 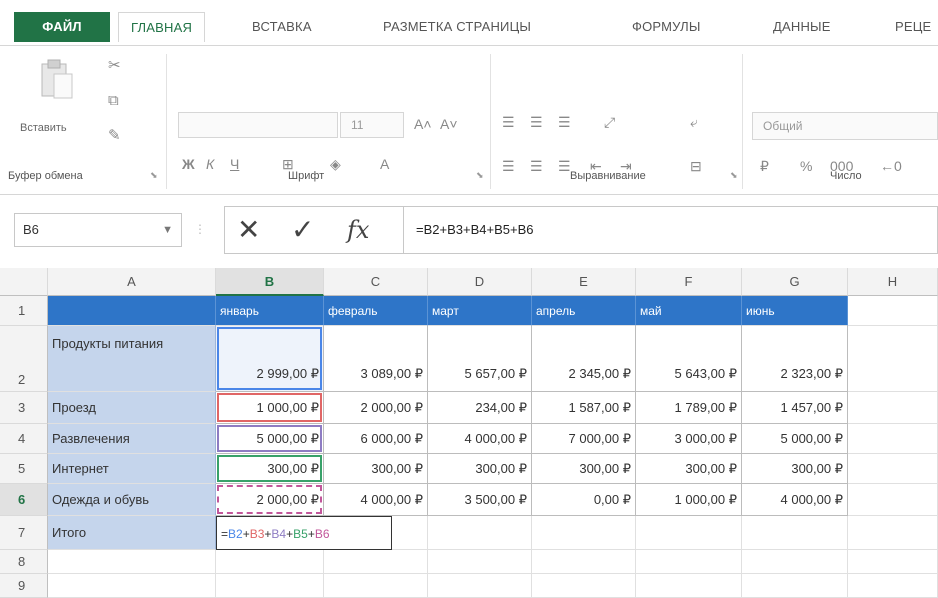 What do you see at coordinates (536, 122) in the screenshot?
I see `align-middle-icon: ☰` at bounding box center [536, 122].